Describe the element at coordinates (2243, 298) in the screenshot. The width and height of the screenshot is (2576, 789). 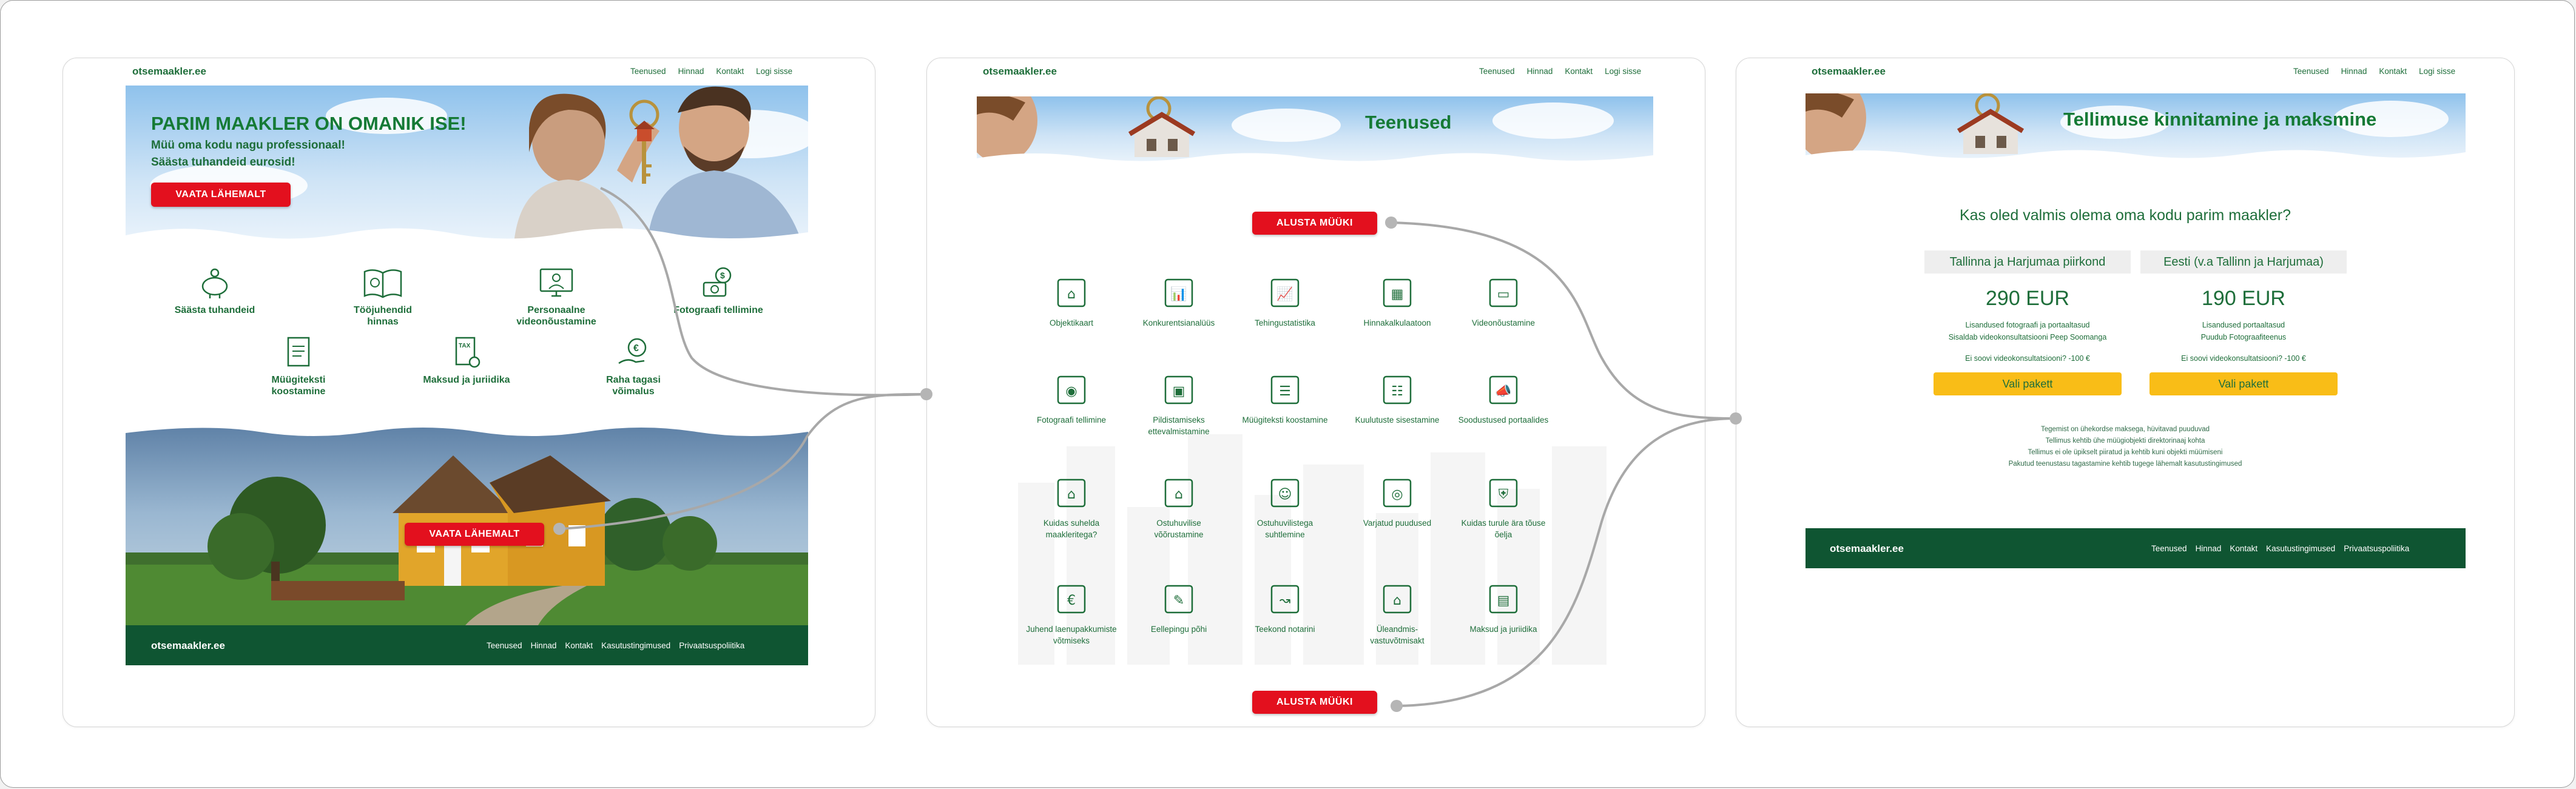
I see `plan-estonia-price: 190 EUR` at that location.